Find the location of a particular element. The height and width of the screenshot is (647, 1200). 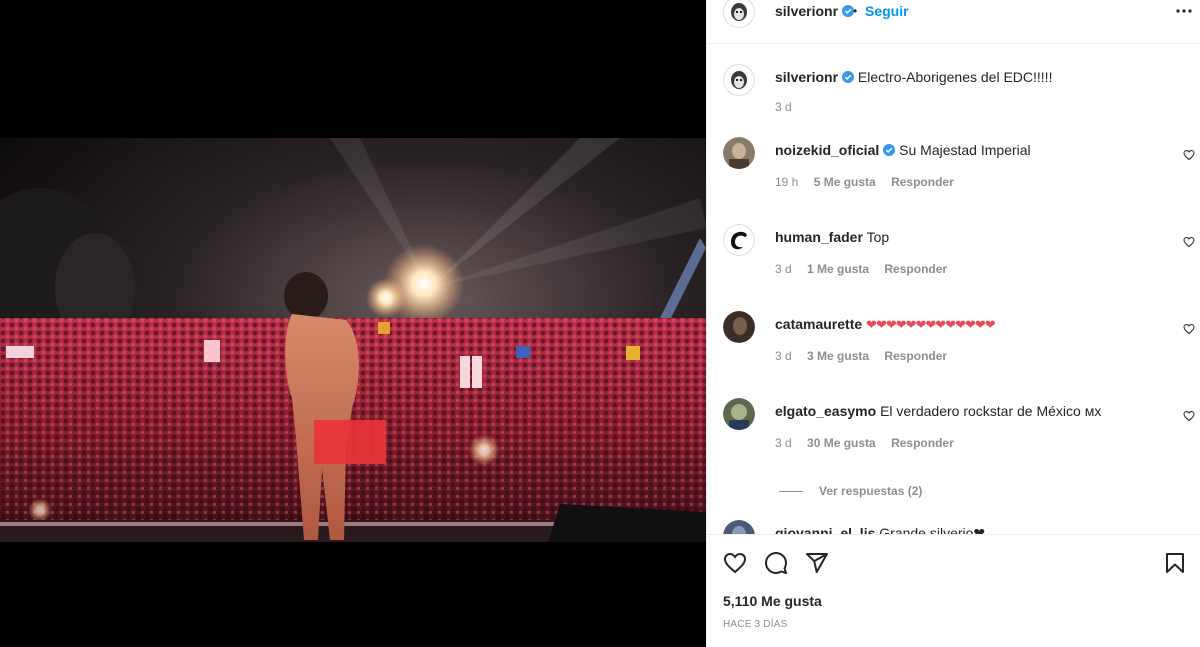

comment-text: Top is located at coordinates (878, 237).